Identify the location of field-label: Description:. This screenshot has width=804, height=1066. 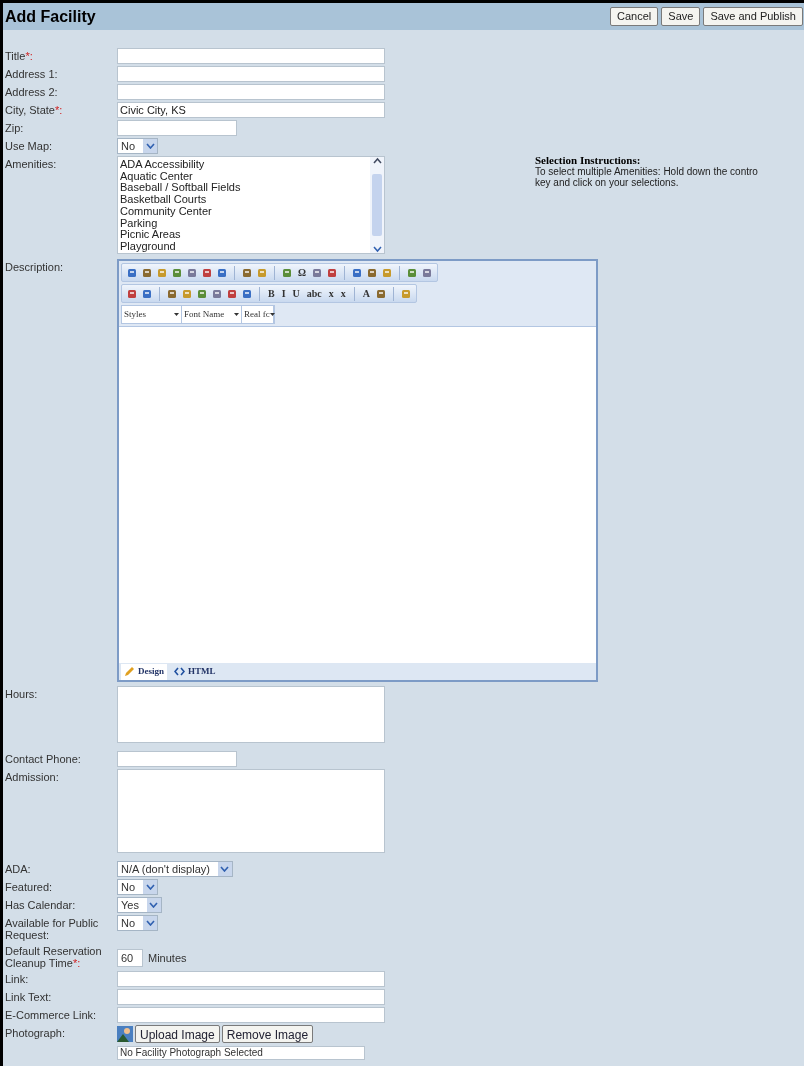
(35, 266).